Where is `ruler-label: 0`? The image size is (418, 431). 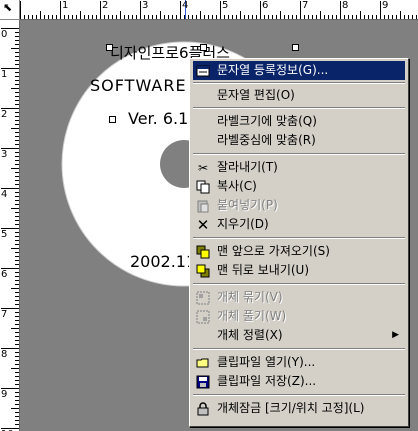
ruler-label: 0 is located at coordinates (4, 34).